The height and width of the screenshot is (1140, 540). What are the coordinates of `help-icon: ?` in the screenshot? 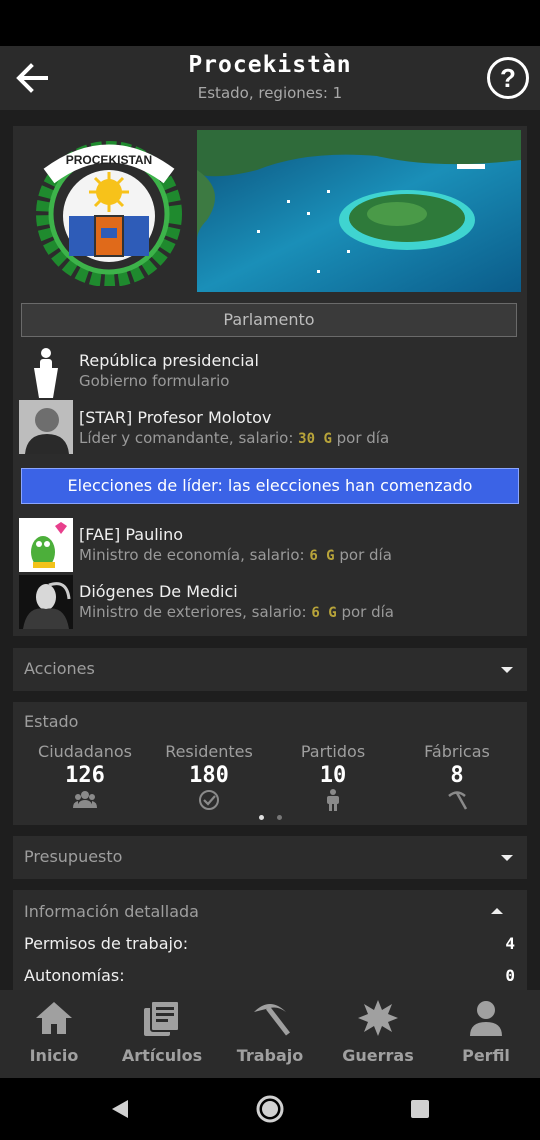 It's located at (508, 78).